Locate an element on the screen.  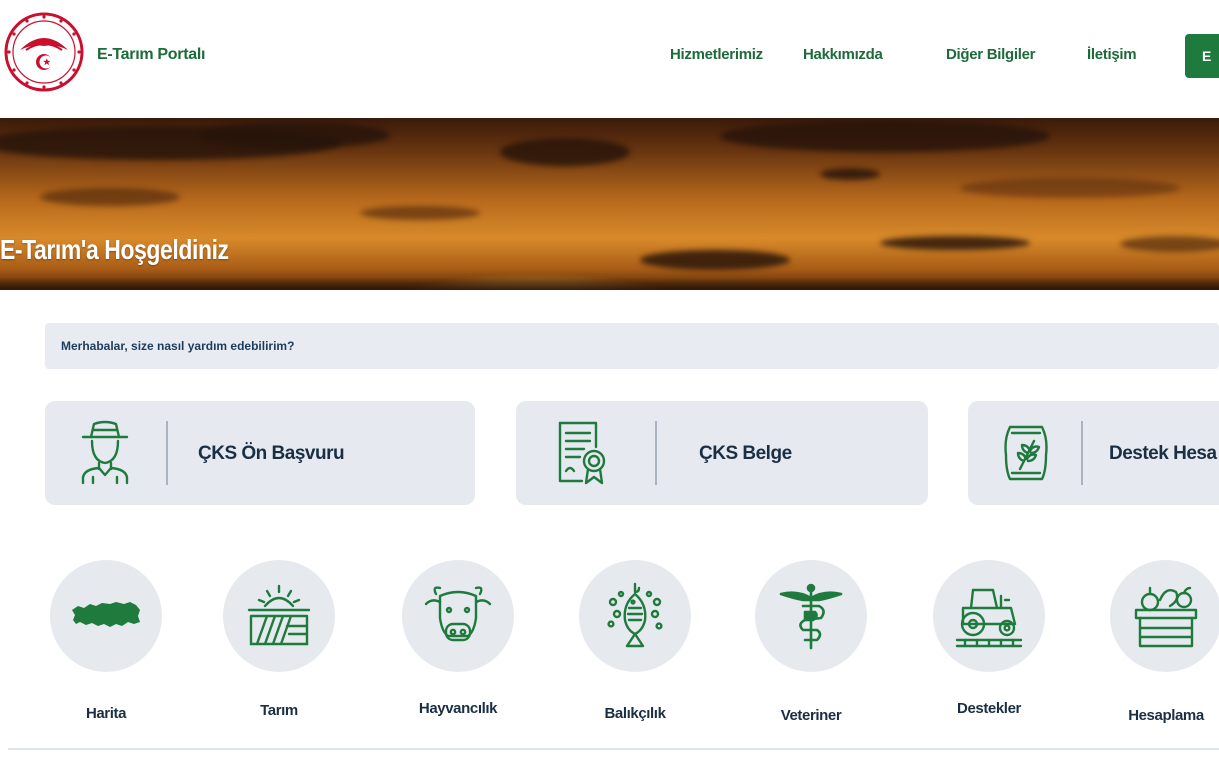
card-destek-hesaplama: Destek Hesa is located at coordinates (1093, 453).